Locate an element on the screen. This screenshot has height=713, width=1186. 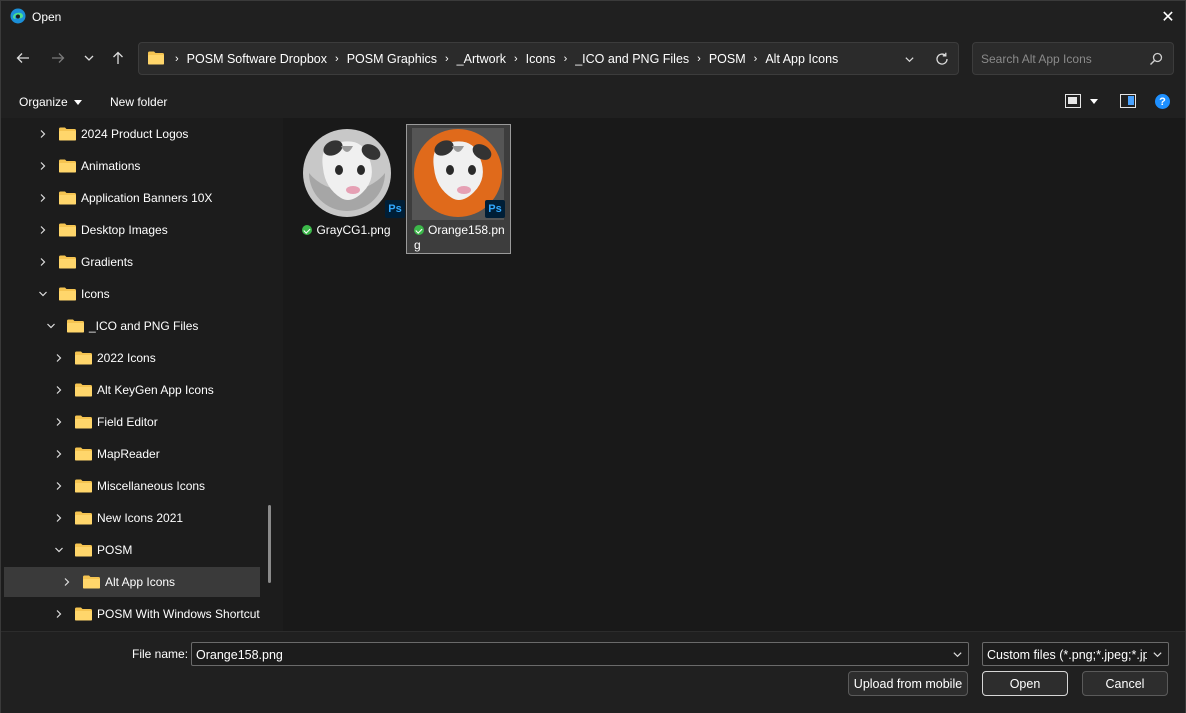
refresh-button is located at coordinates (942, 59).